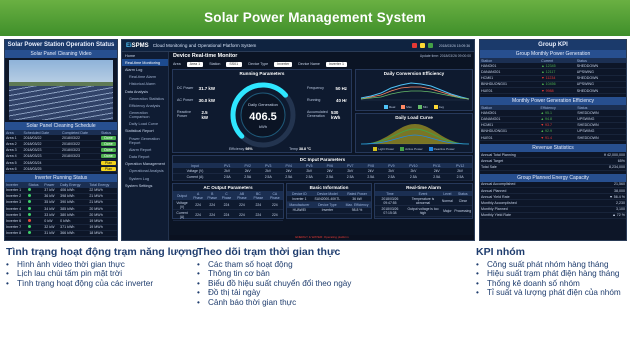 The image size is (630, 351). What do you see at coordinates (553, 215) in the screenshot?
I see `table-row: Monthly Yield Rate ▲ 72 %` at bounding box center [553, 215].